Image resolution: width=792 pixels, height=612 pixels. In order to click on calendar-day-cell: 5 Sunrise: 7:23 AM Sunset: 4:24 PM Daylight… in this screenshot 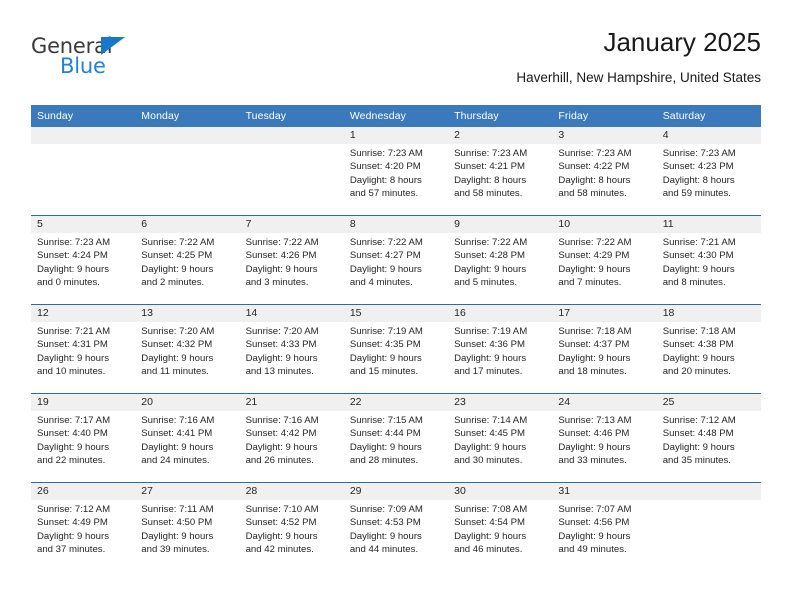, I will do `click(83, 260)`.